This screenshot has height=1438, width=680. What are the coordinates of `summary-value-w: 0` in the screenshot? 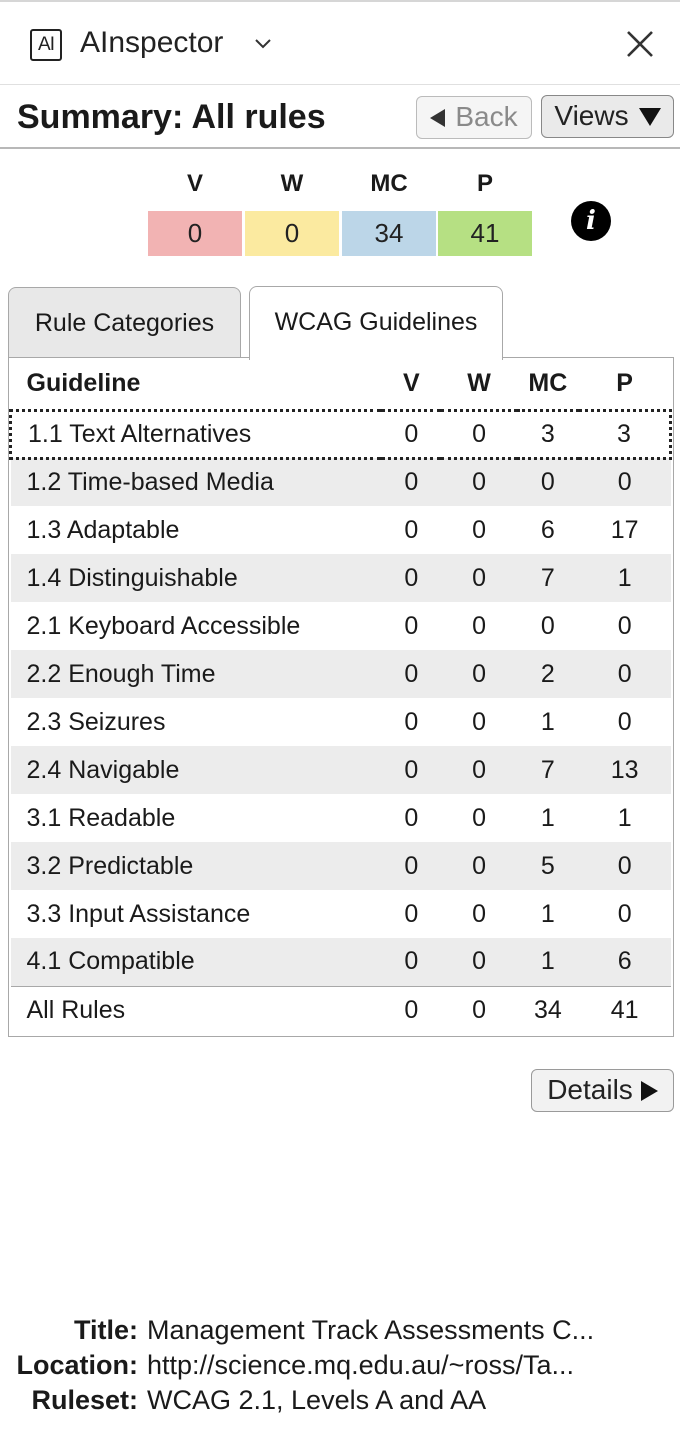 It's located at (292, 233).